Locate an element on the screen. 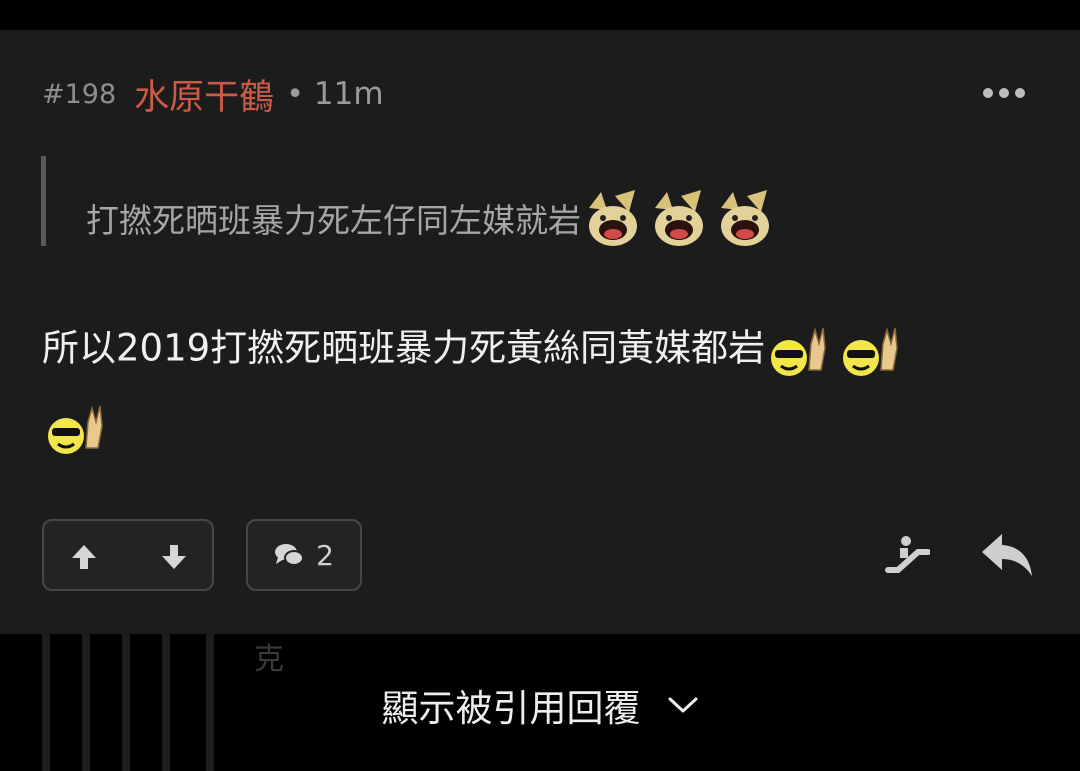 The image size is (1080, 771). post-time: 11m is located at coordinates (348, 94).